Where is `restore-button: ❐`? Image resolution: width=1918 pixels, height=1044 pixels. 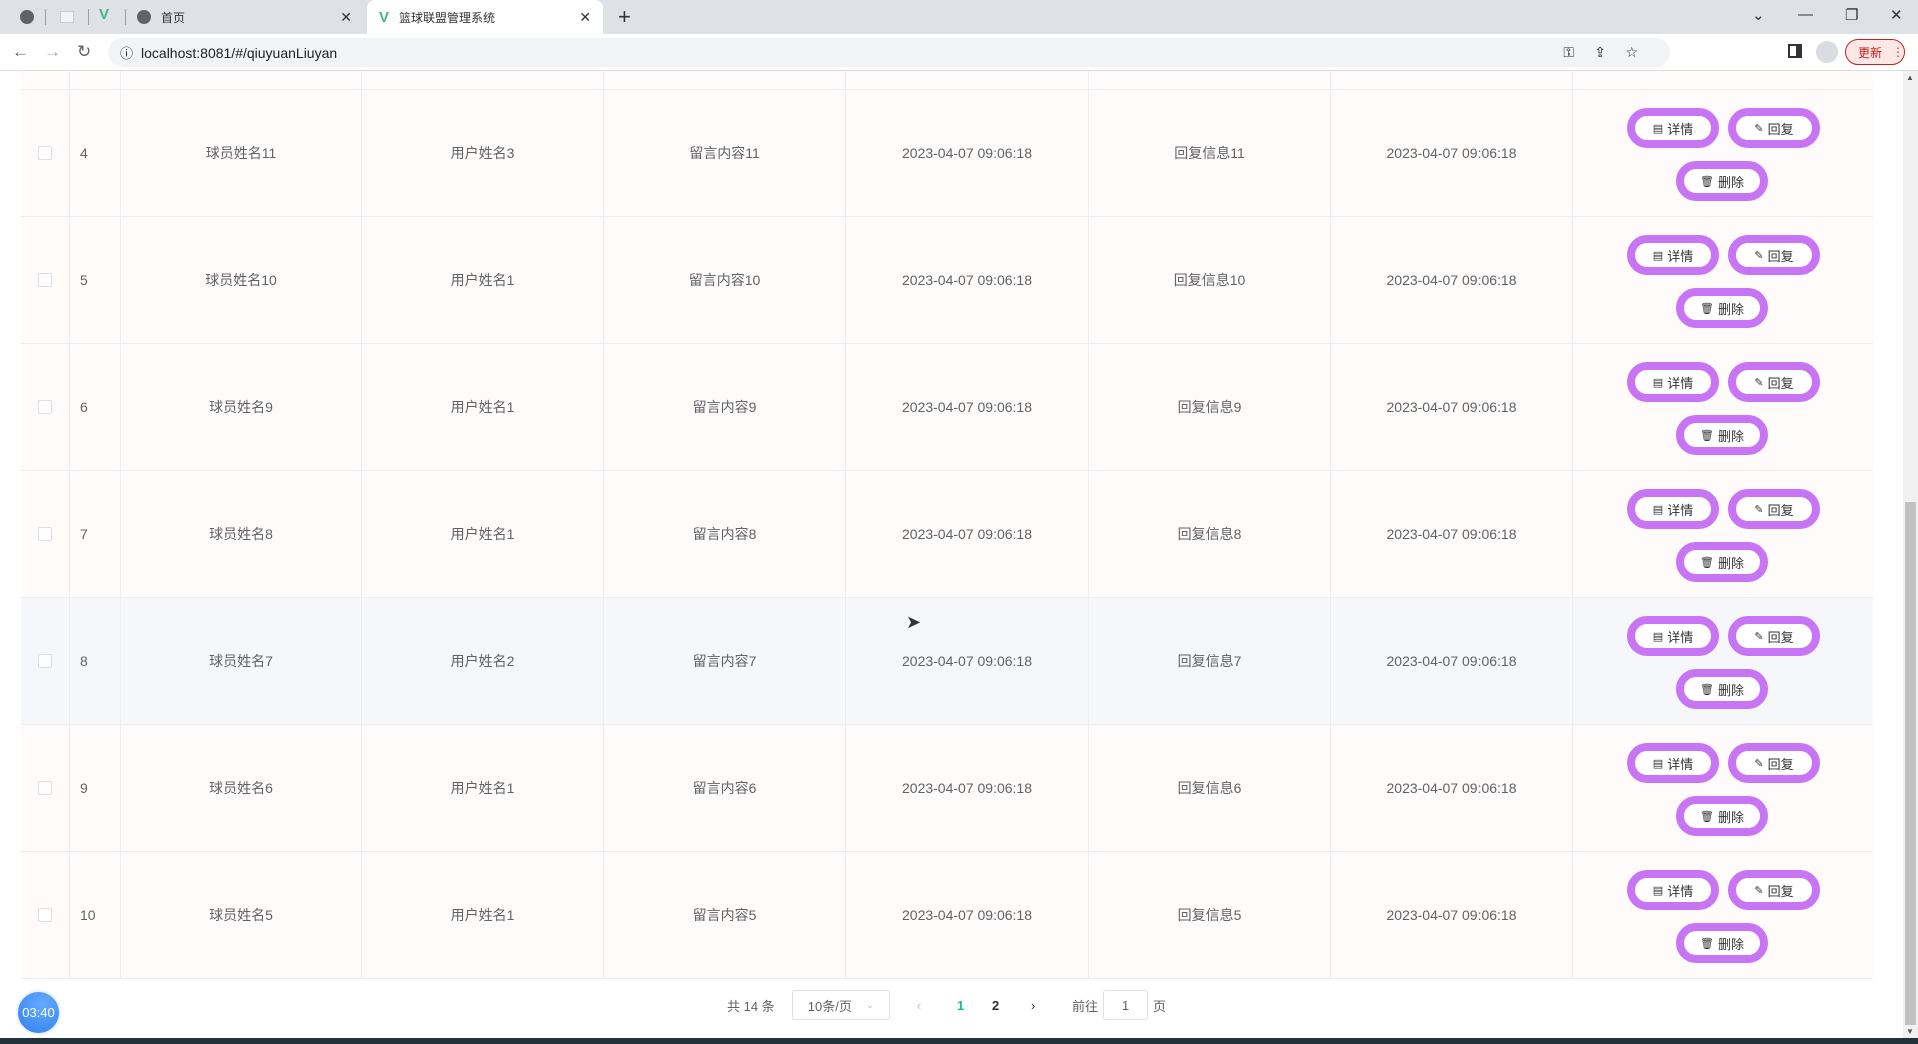
restore-button: ❐ is located at coordinates (1851, 15).